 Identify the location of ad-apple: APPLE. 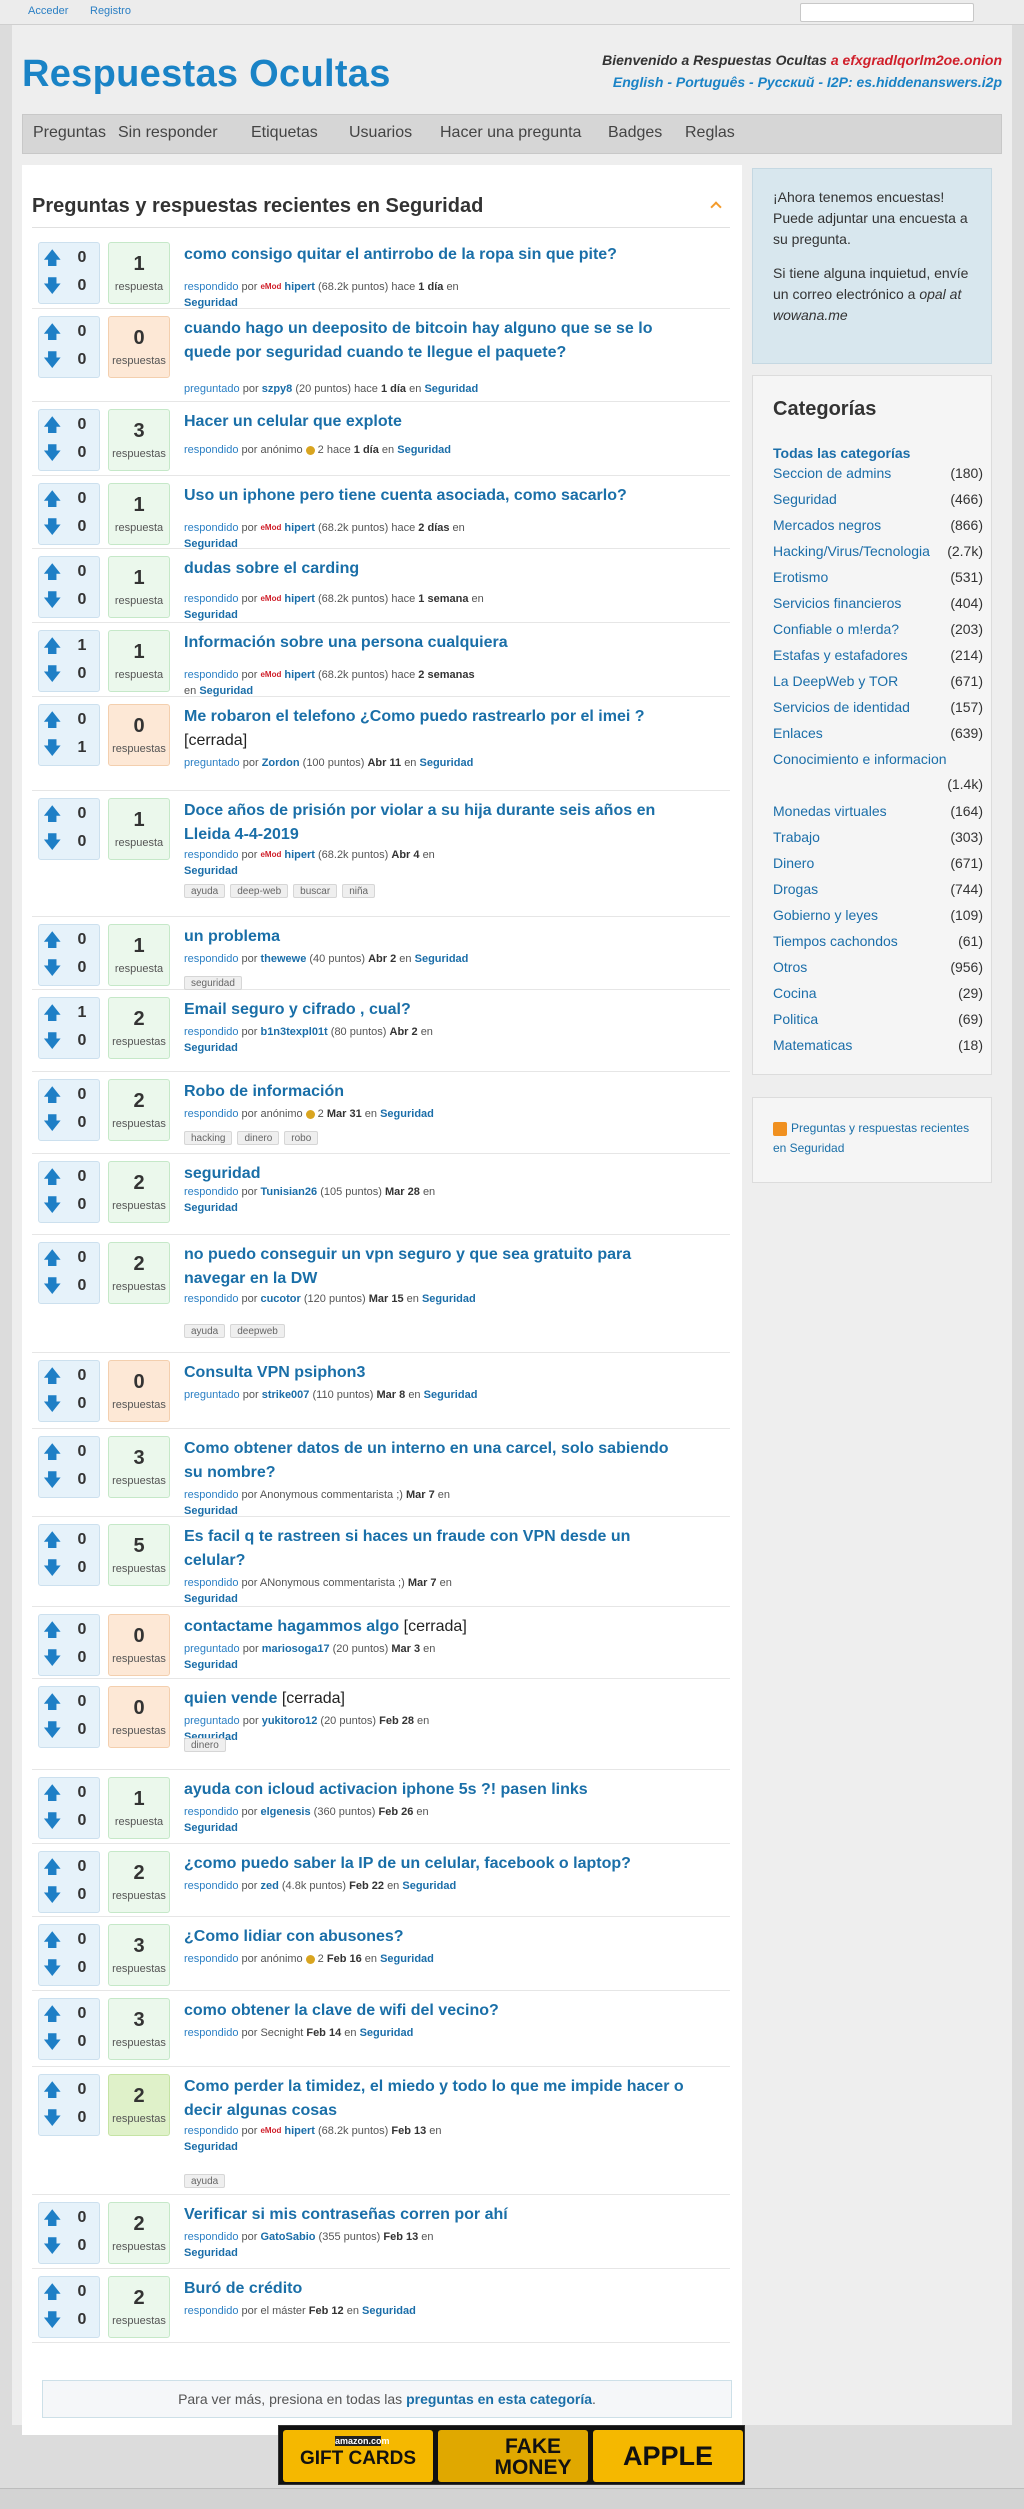
(668, 2456).